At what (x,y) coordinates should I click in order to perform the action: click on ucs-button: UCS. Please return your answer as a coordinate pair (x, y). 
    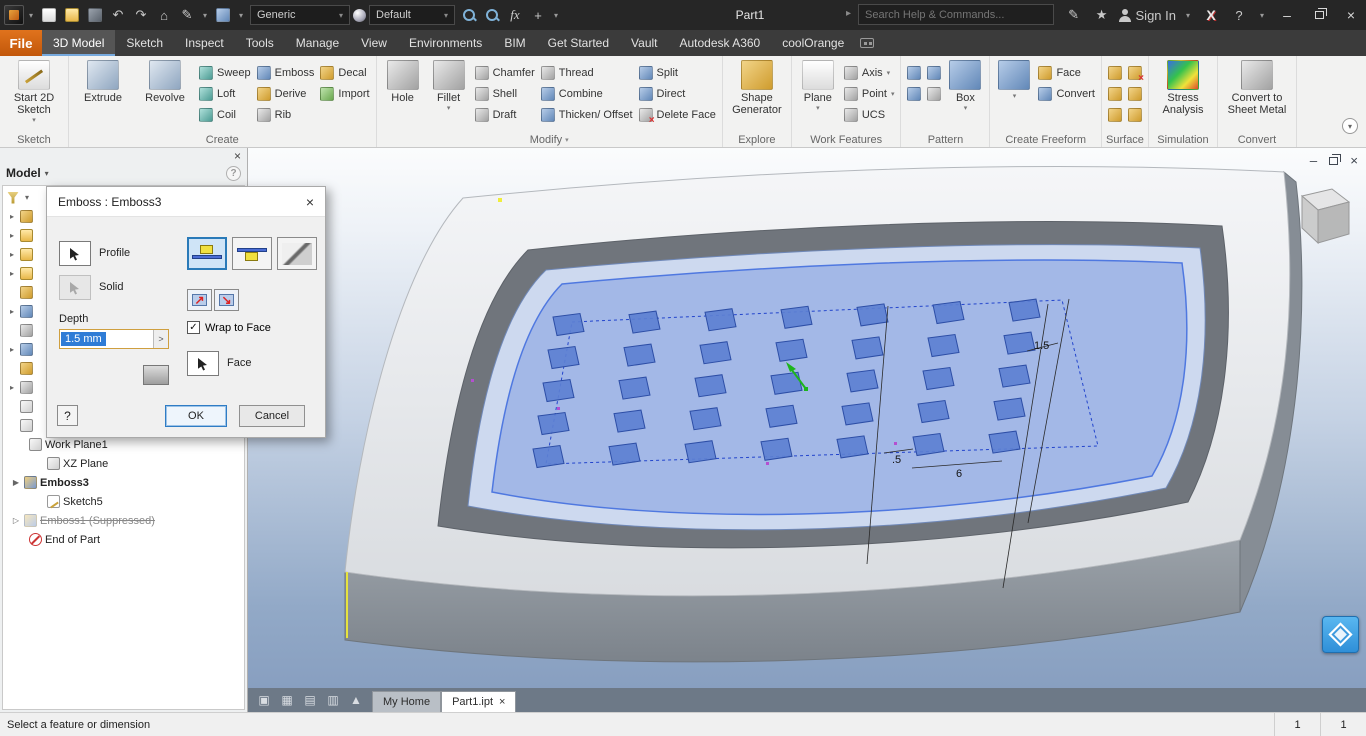
    Looking at the image, I should click on (869, 114).